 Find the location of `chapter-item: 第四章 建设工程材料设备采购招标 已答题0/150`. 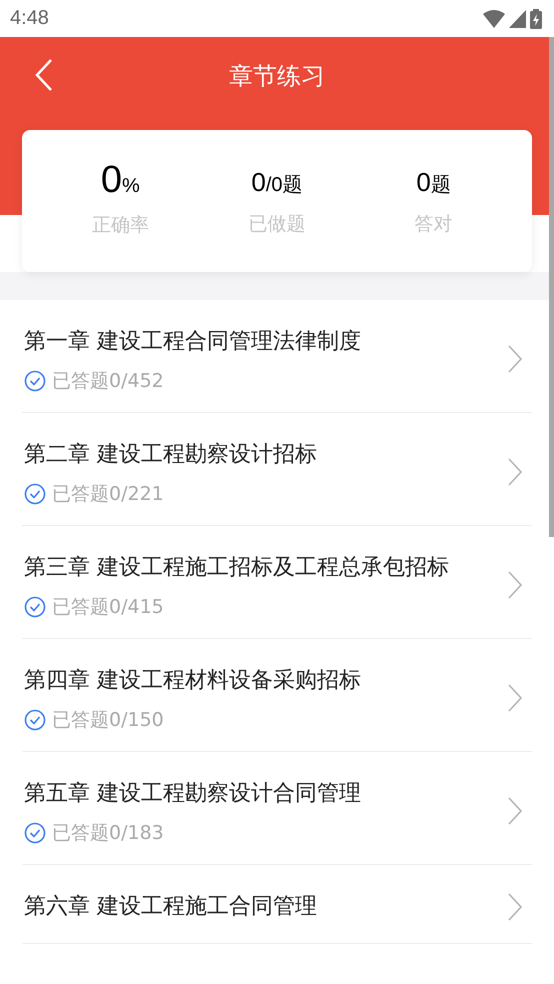

chapter-item: 第四章 建设工程材料设备采购招标 已答题0/150 is located at coordinates (277, 695).